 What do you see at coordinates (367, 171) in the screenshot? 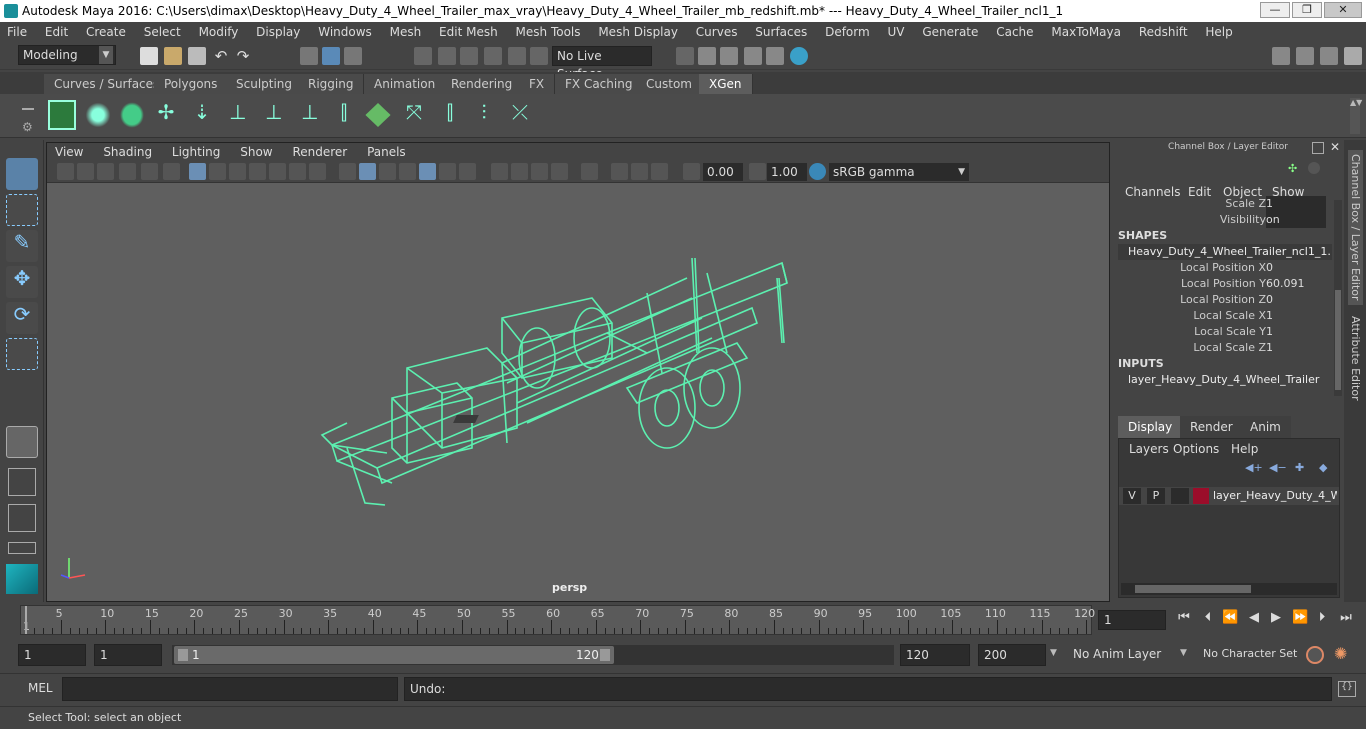
I see `smooth-shade-icon` at bounding box center [367, 171].